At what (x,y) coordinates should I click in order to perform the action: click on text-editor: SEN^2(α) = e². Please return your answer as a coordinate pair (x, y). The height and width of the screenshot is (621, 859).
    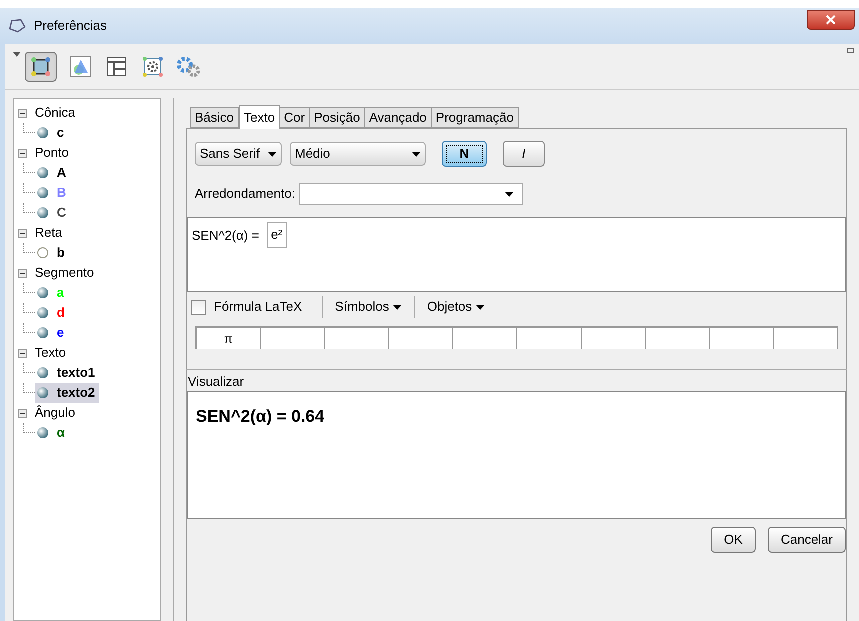
    Looking at the image, I should click on (516, 254).